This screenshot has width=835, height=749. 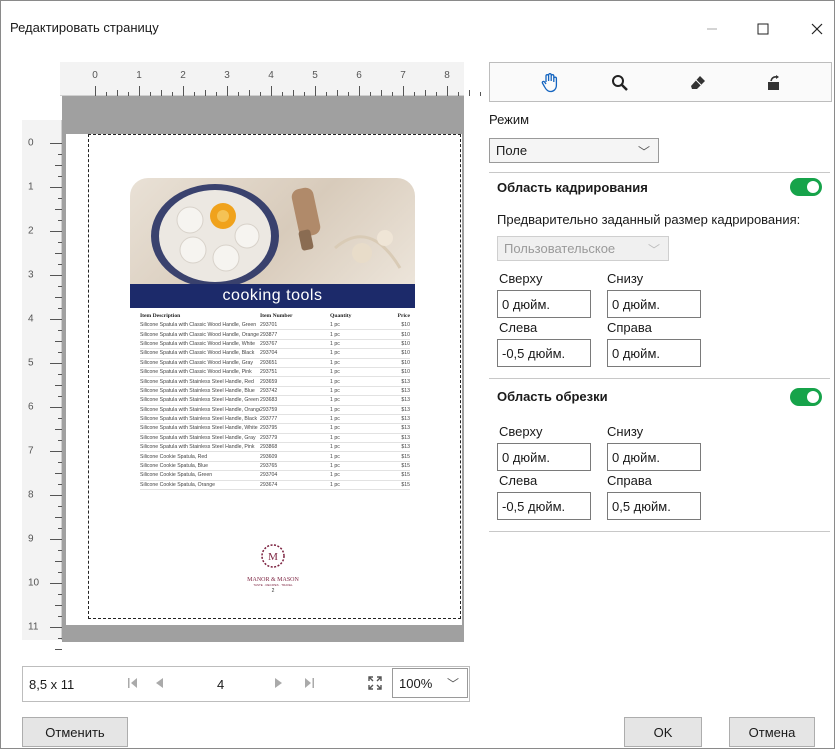 What do you see at coordinates (544, 506) in the screenshot?
I see `trim-left-input: -0,5 дюйм.` at bounding box center [544, 506].